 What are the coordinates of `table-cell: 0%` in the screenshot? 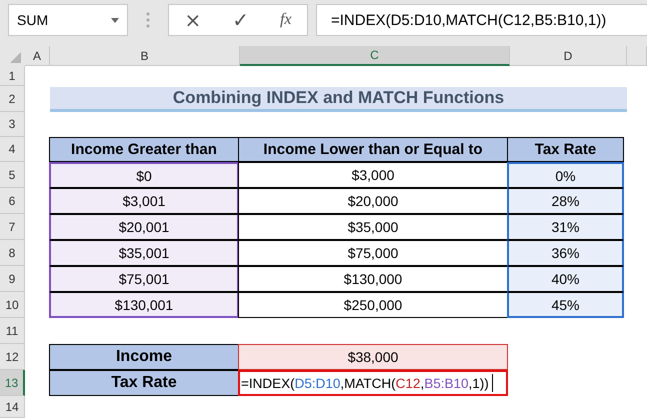 It's located at (565, 175).